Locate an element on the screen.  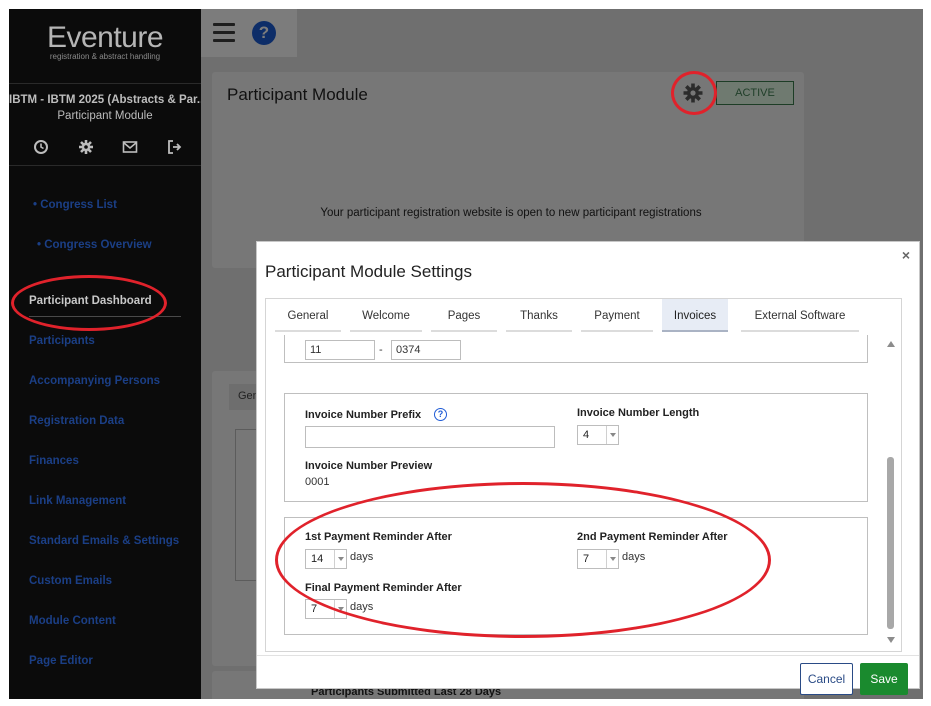
sidebar-item-accompanying-persons: Accompanying Persons is located at coordinates (94, 381).